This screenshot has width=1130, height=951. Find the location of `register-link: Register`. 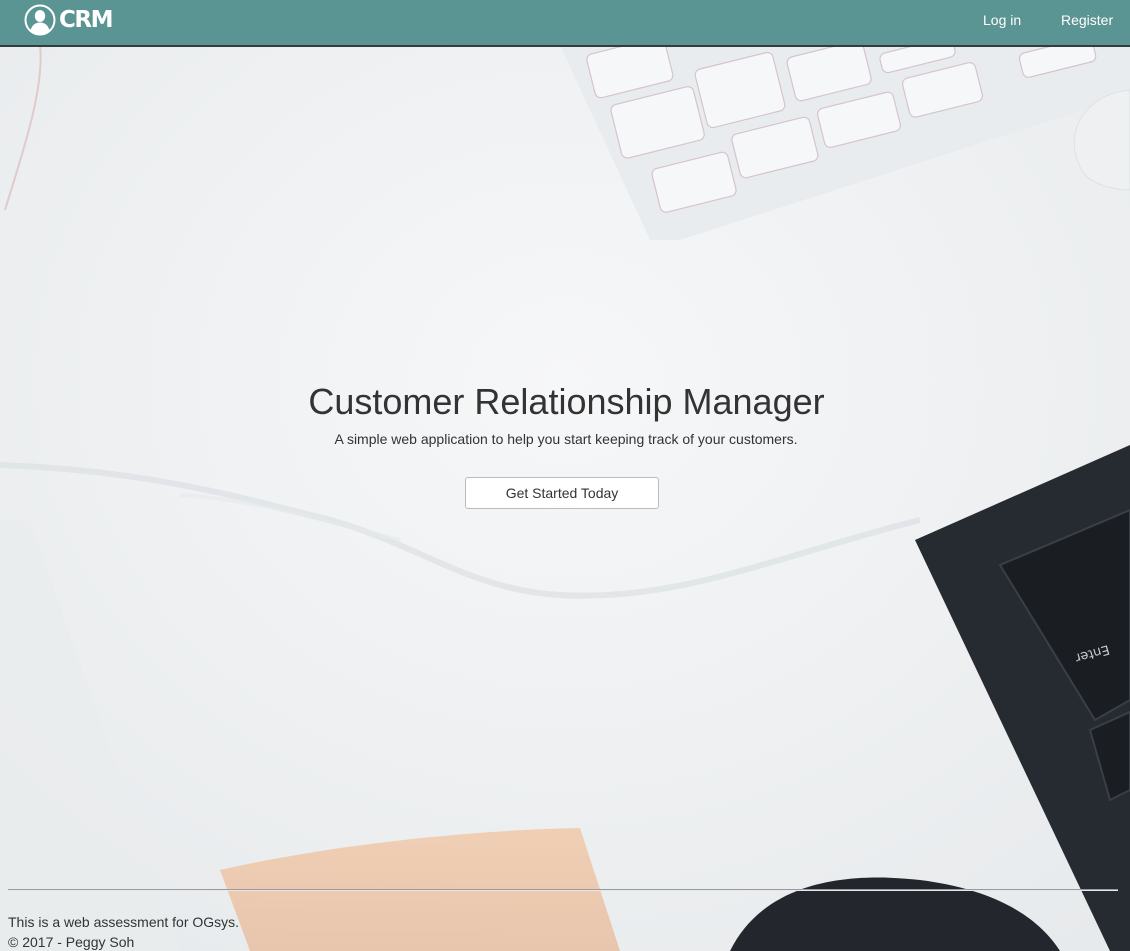

register-link: Register is located at coordinates (1087, 20).